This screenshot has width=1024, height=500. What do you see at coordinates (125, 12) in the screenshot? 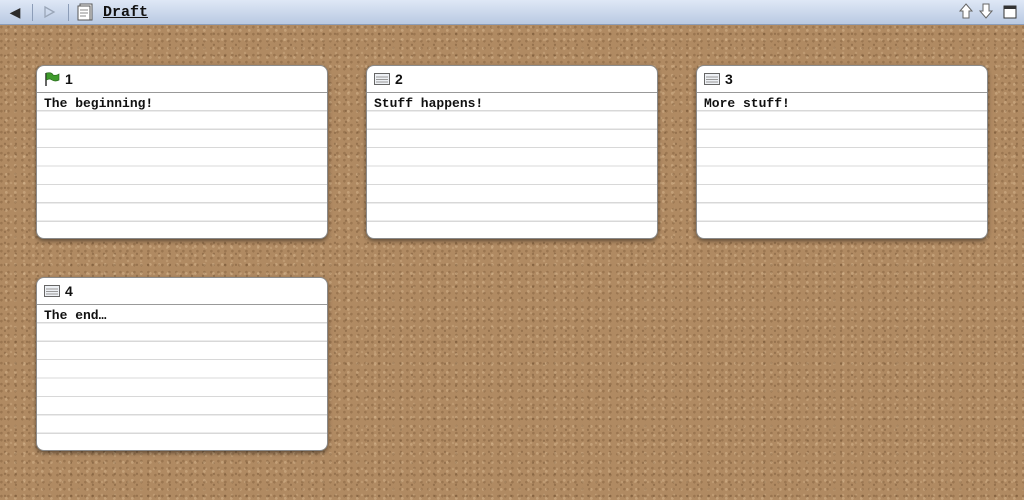
I see `document-title-link: Draft` at bounding box center [125, 12].